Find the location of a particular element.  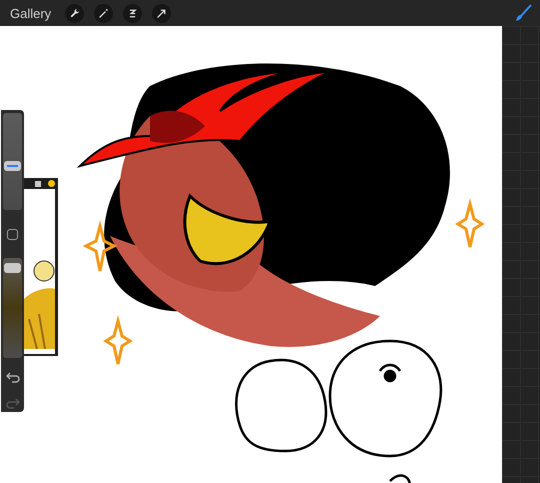

modify-button is located at coordinates (12, 234).